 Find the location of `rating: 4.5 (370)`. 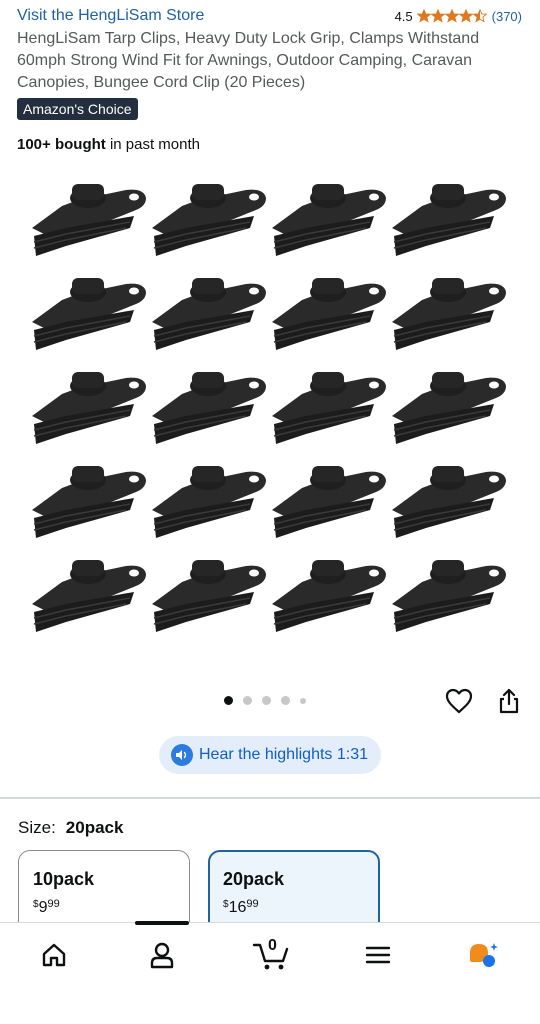

rating: 4.5 (370) is located at coordinates (458, 16).